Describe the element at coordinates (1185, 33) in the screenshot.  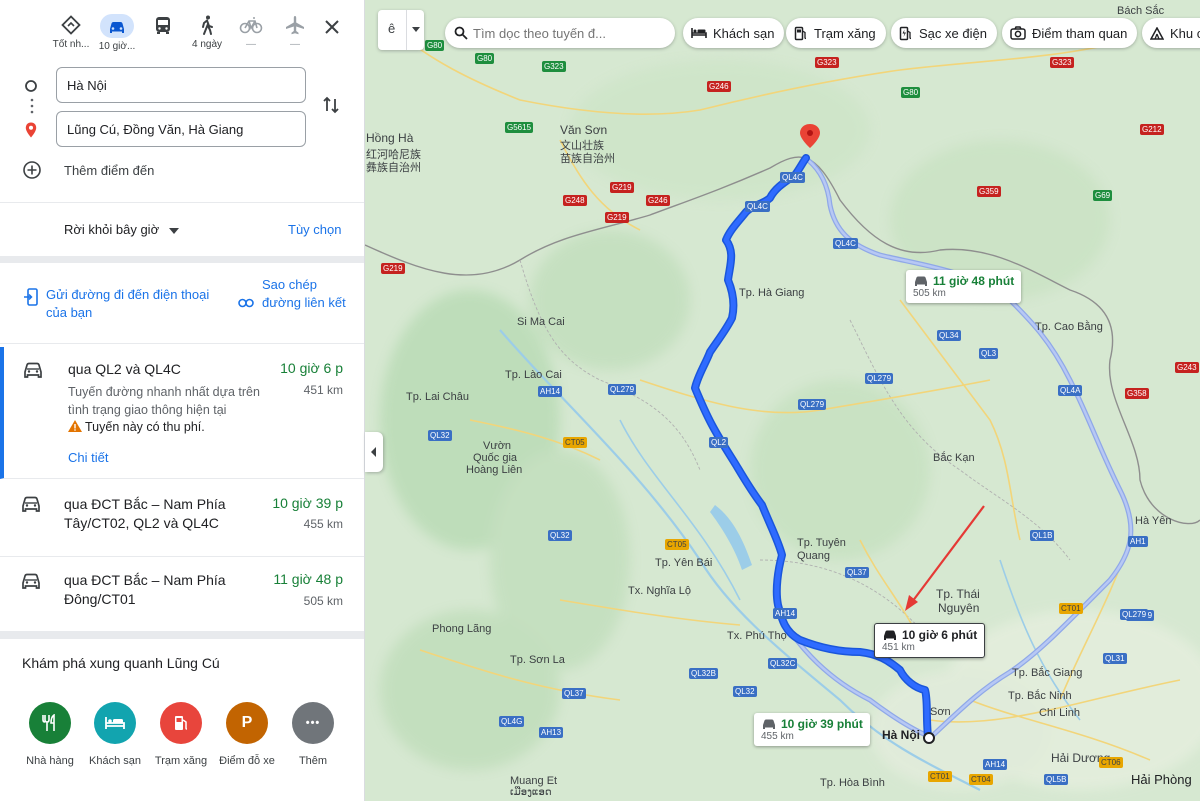
I see `chip-label: Khu c` at that location.